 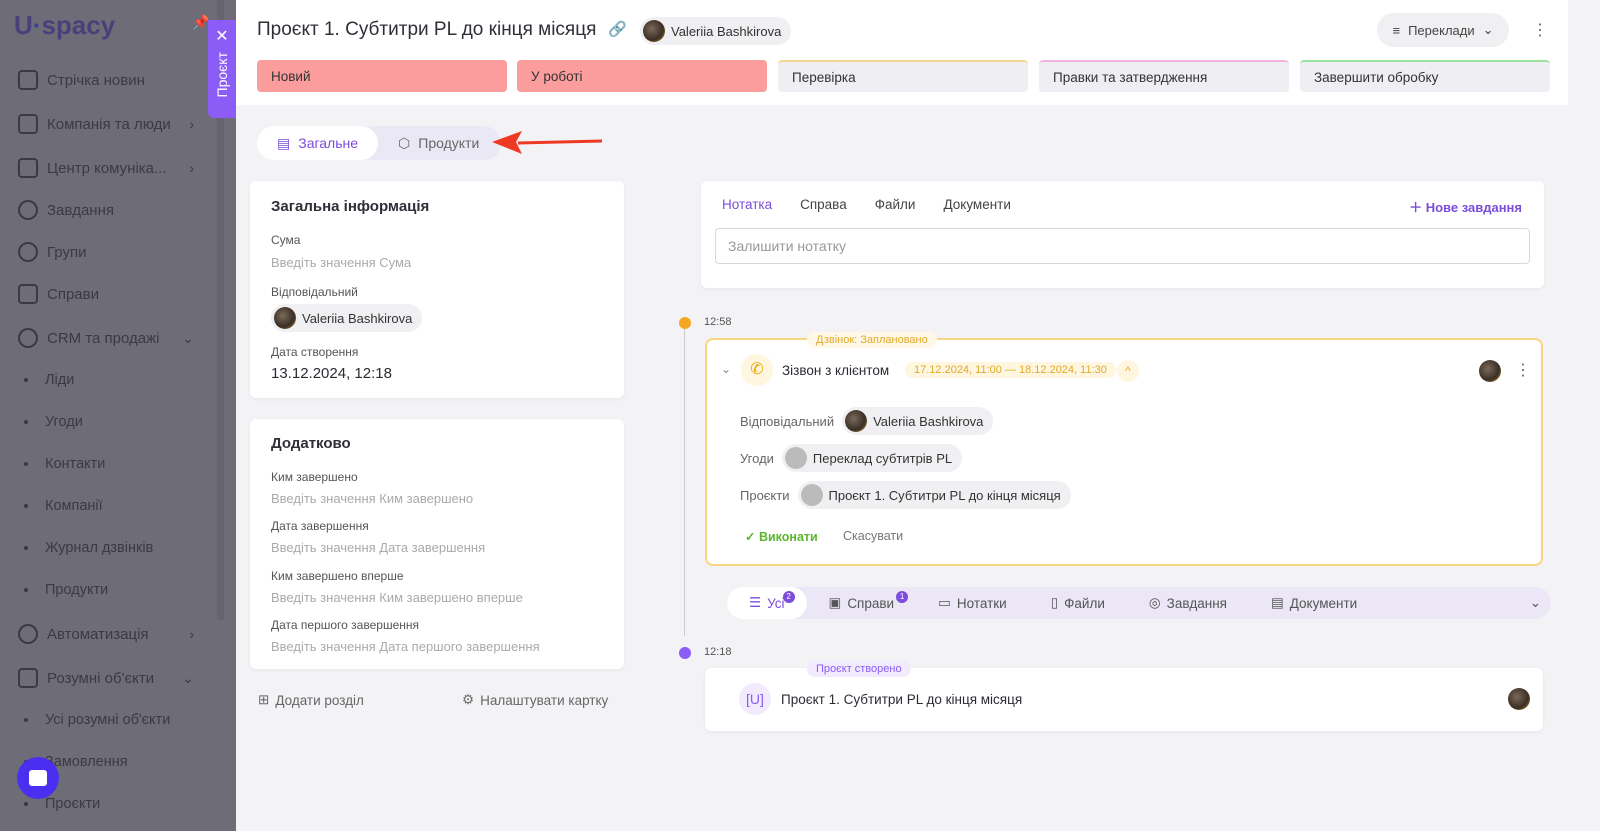 I want to click on pin-icon: 📌, so click(x=200, y=22).